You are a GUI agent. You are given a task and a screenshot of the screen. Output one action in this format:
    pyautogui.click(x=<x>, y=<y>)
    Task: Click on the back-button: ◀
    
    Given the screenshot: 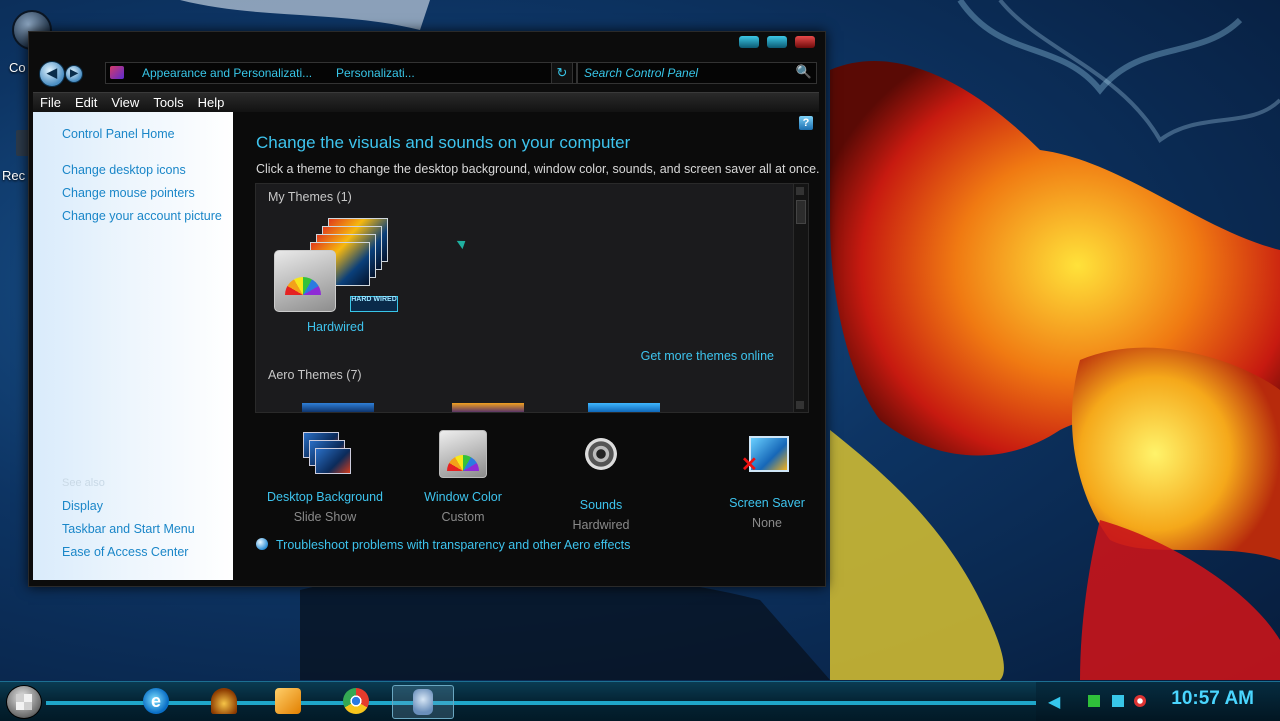 What is the action you would take?
    pyautogui.click(x=52, y=74)
    